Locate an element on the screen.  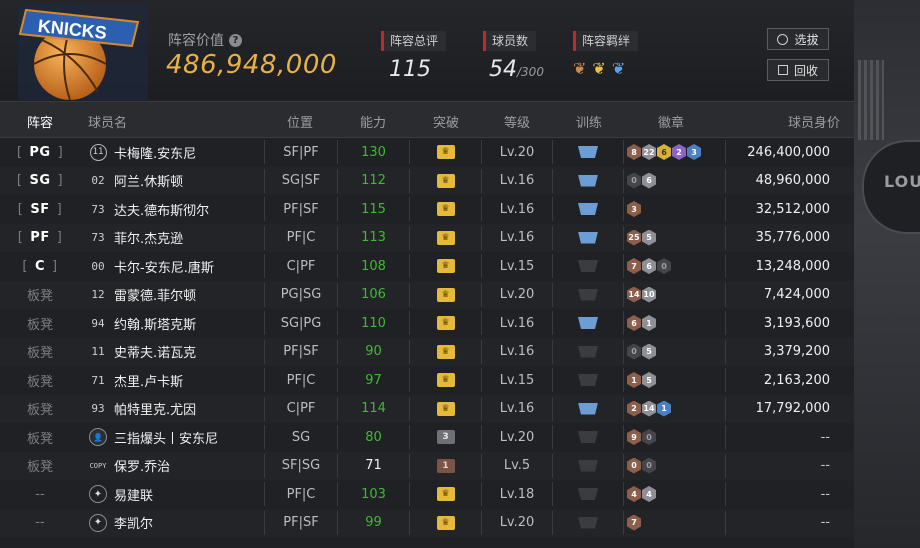
player-name: 雷蒙德.菲尔顿 is located at coordinates (155, 294).